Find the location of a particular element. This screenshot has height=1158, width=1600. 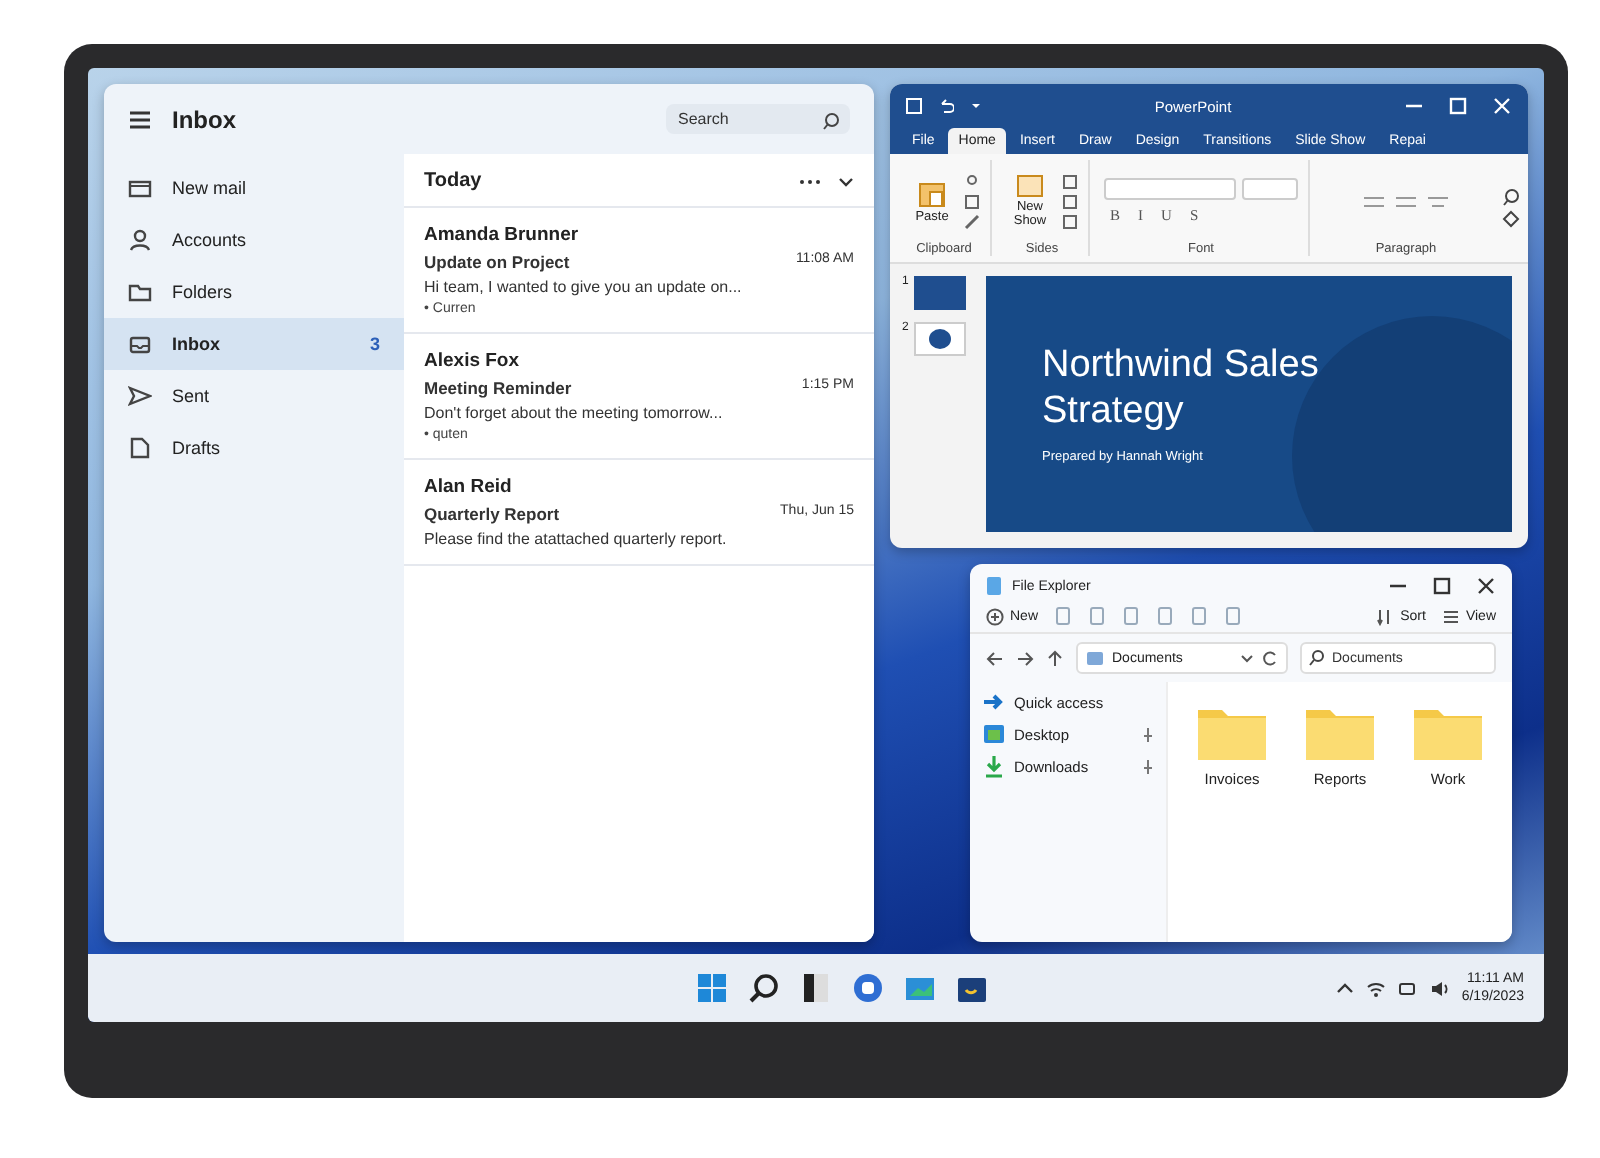

start-icon is located at coordinates (711, 988).